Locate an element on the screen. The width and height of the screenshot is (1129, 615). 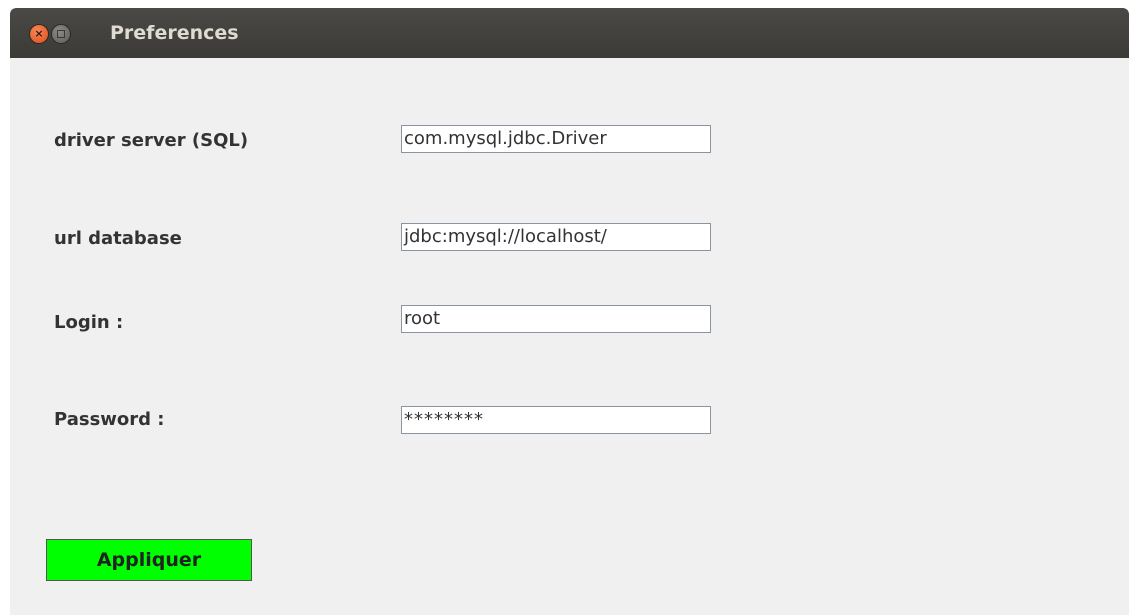
url-field: jdbc:mysql://localhost/ is located at coordinates (556, 237).